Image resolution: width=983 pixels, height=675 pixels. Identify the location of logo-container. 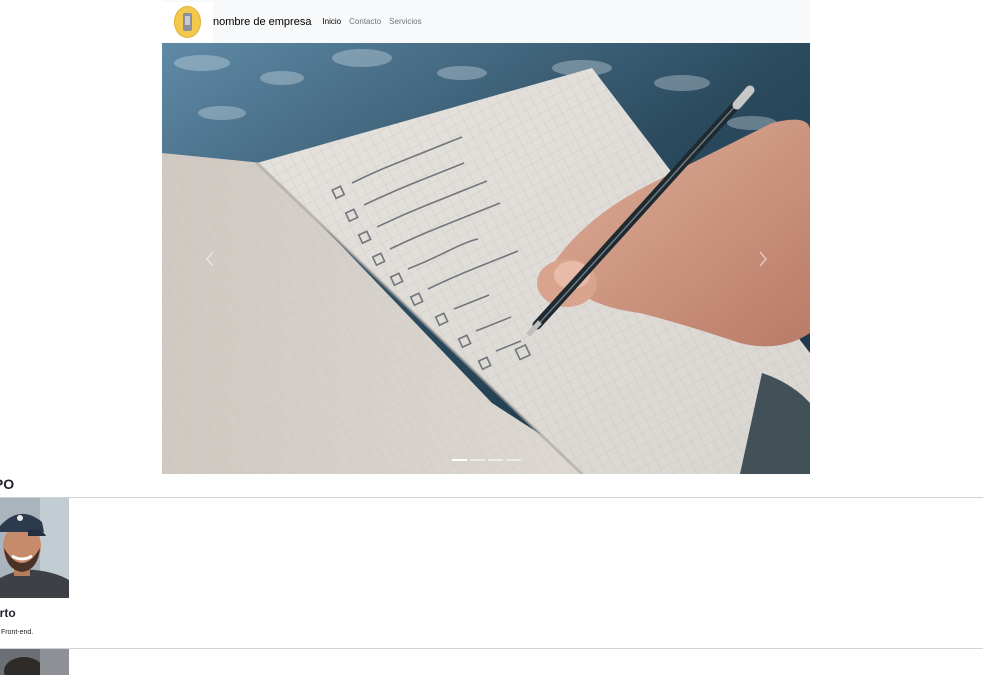
(187, 21).